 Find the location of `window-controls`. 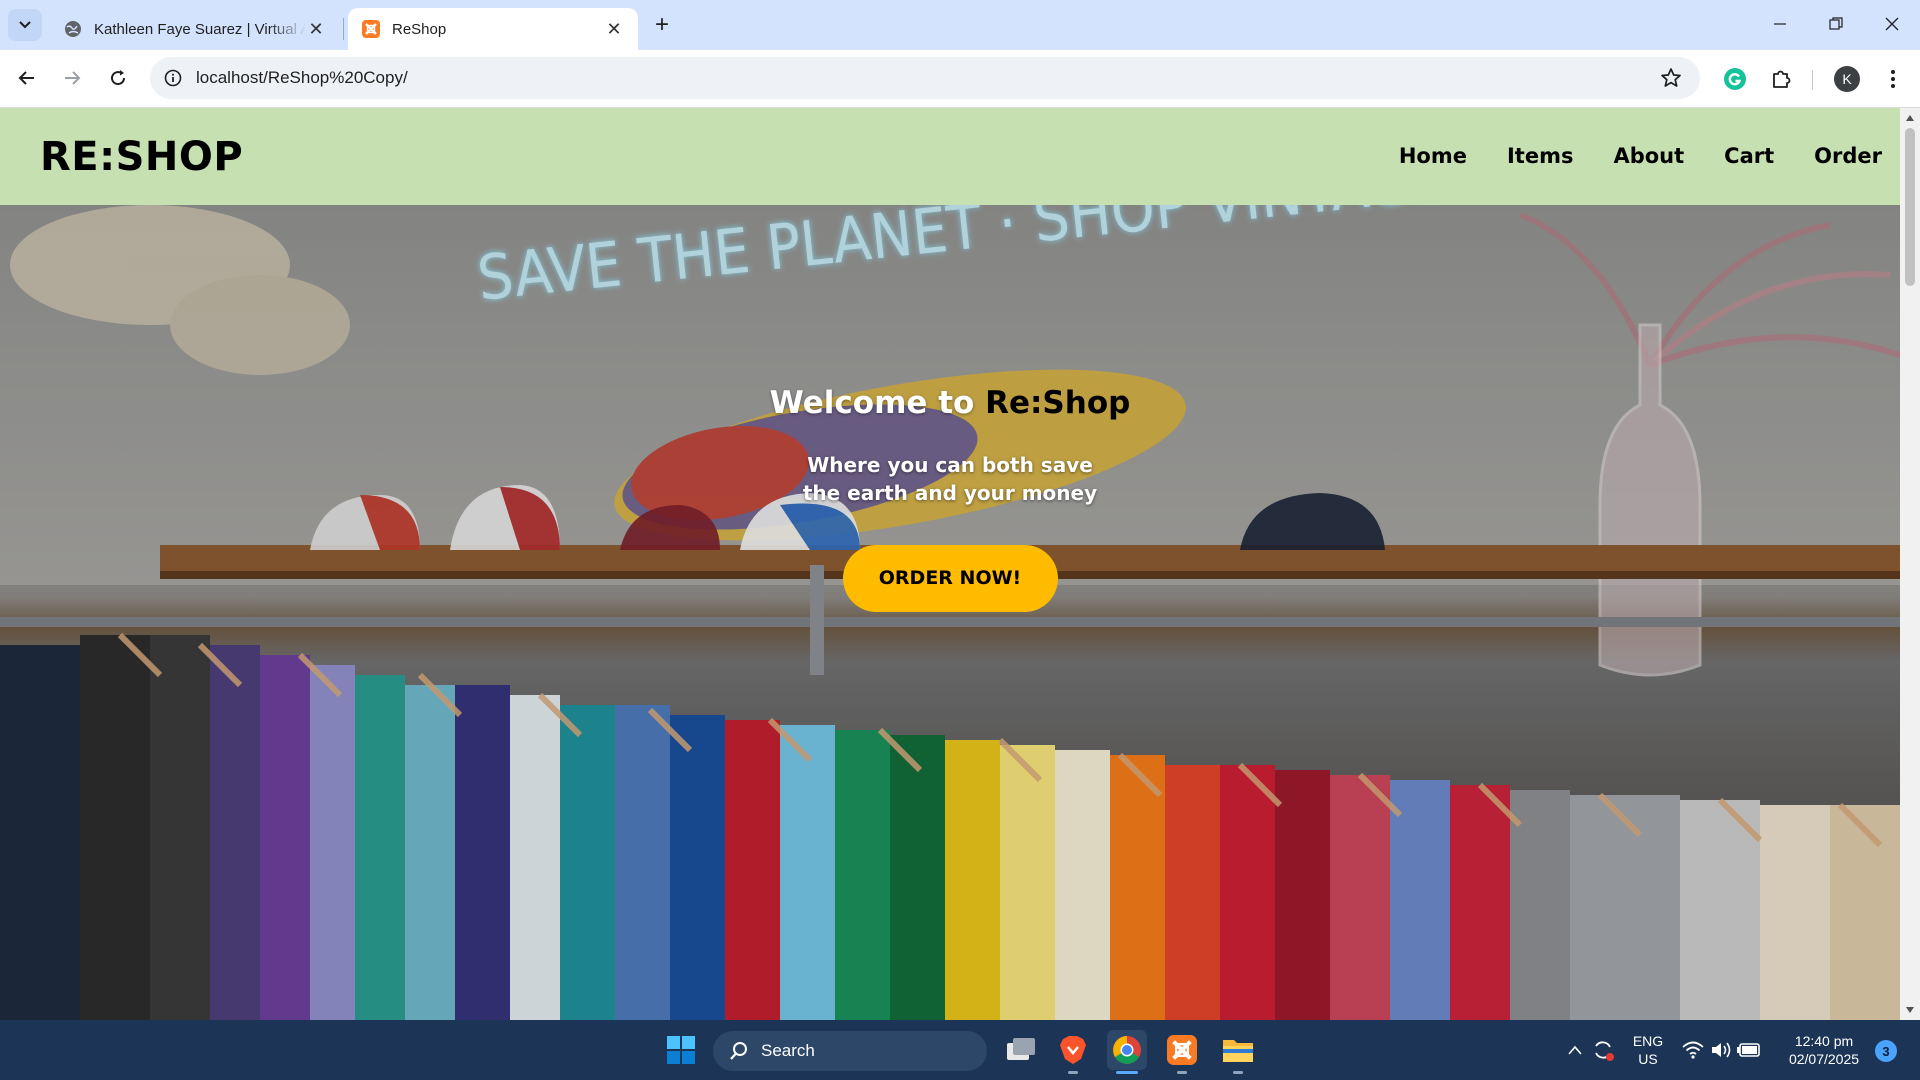

window-controls is located at coordinates (1836, 24).